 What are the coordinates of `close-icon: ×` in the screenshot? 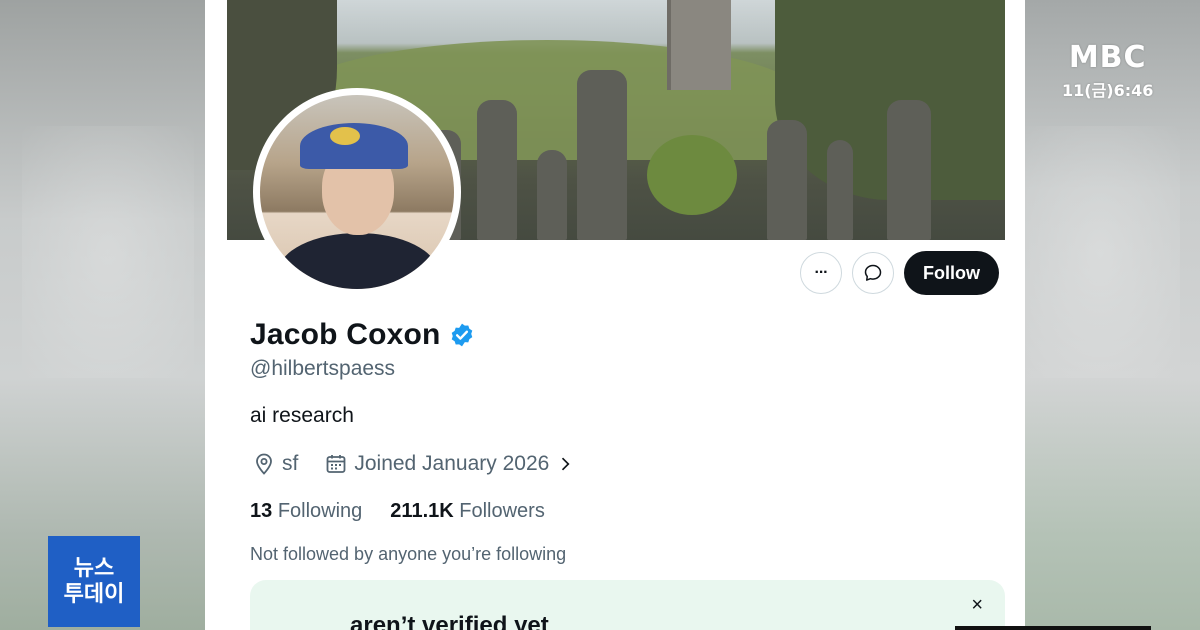 It's located at (977, 605).